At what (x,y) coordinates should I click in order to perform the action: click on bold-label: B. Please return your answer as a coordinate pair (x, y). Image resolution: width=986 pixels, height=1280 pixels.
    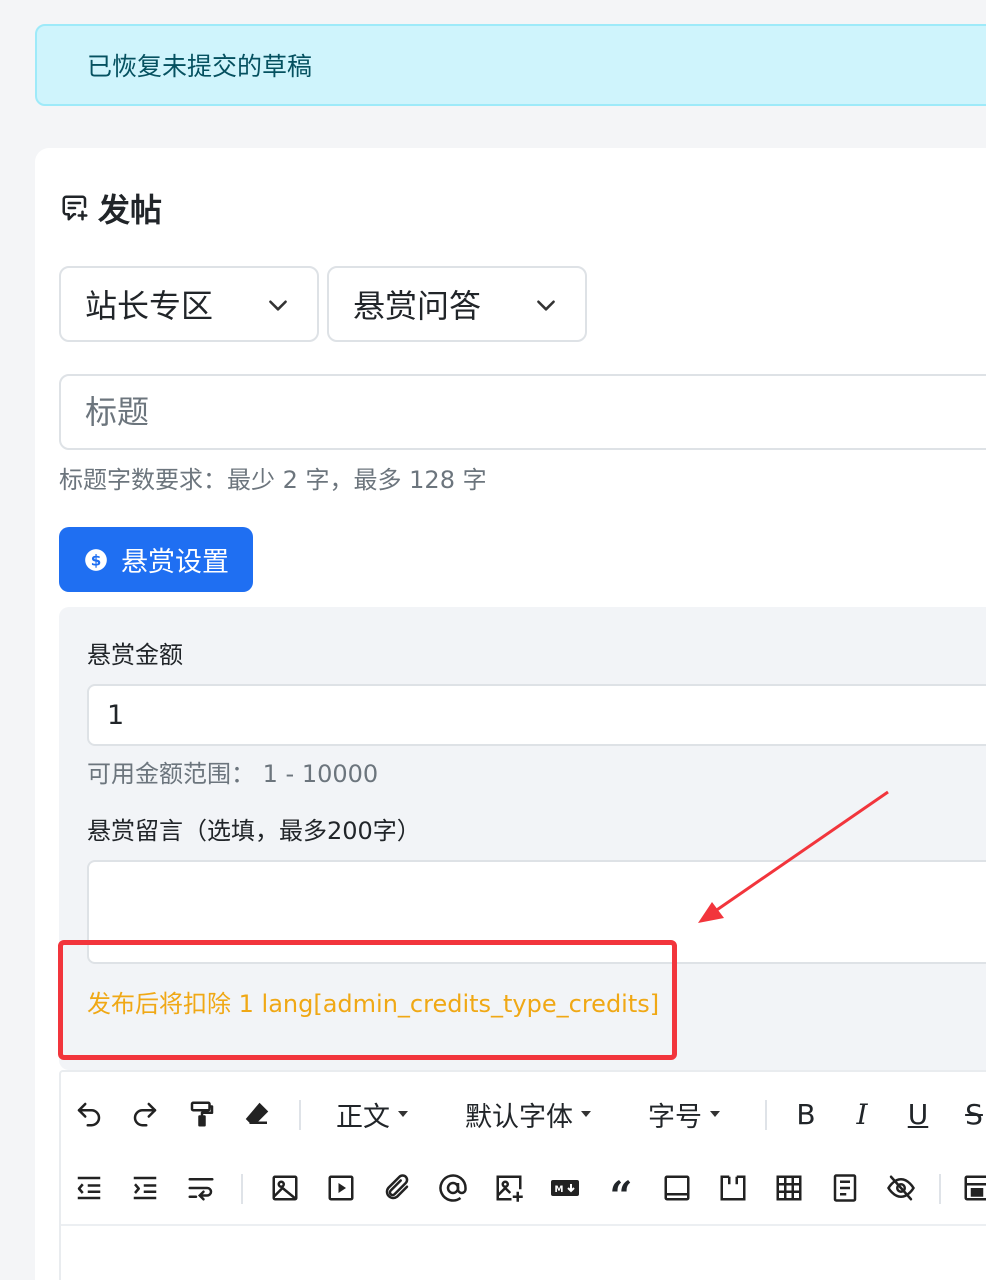
    Looking at the image, I should click on (806, 1114).